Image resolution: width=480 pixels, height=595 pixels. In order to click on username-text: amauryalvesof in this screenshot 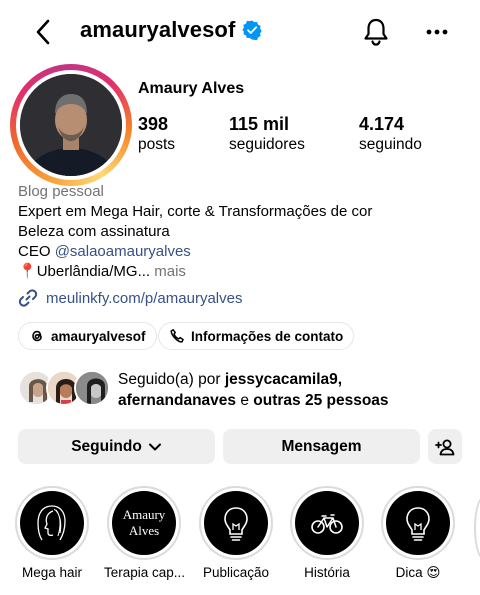, I will do `click(158, 29)`.